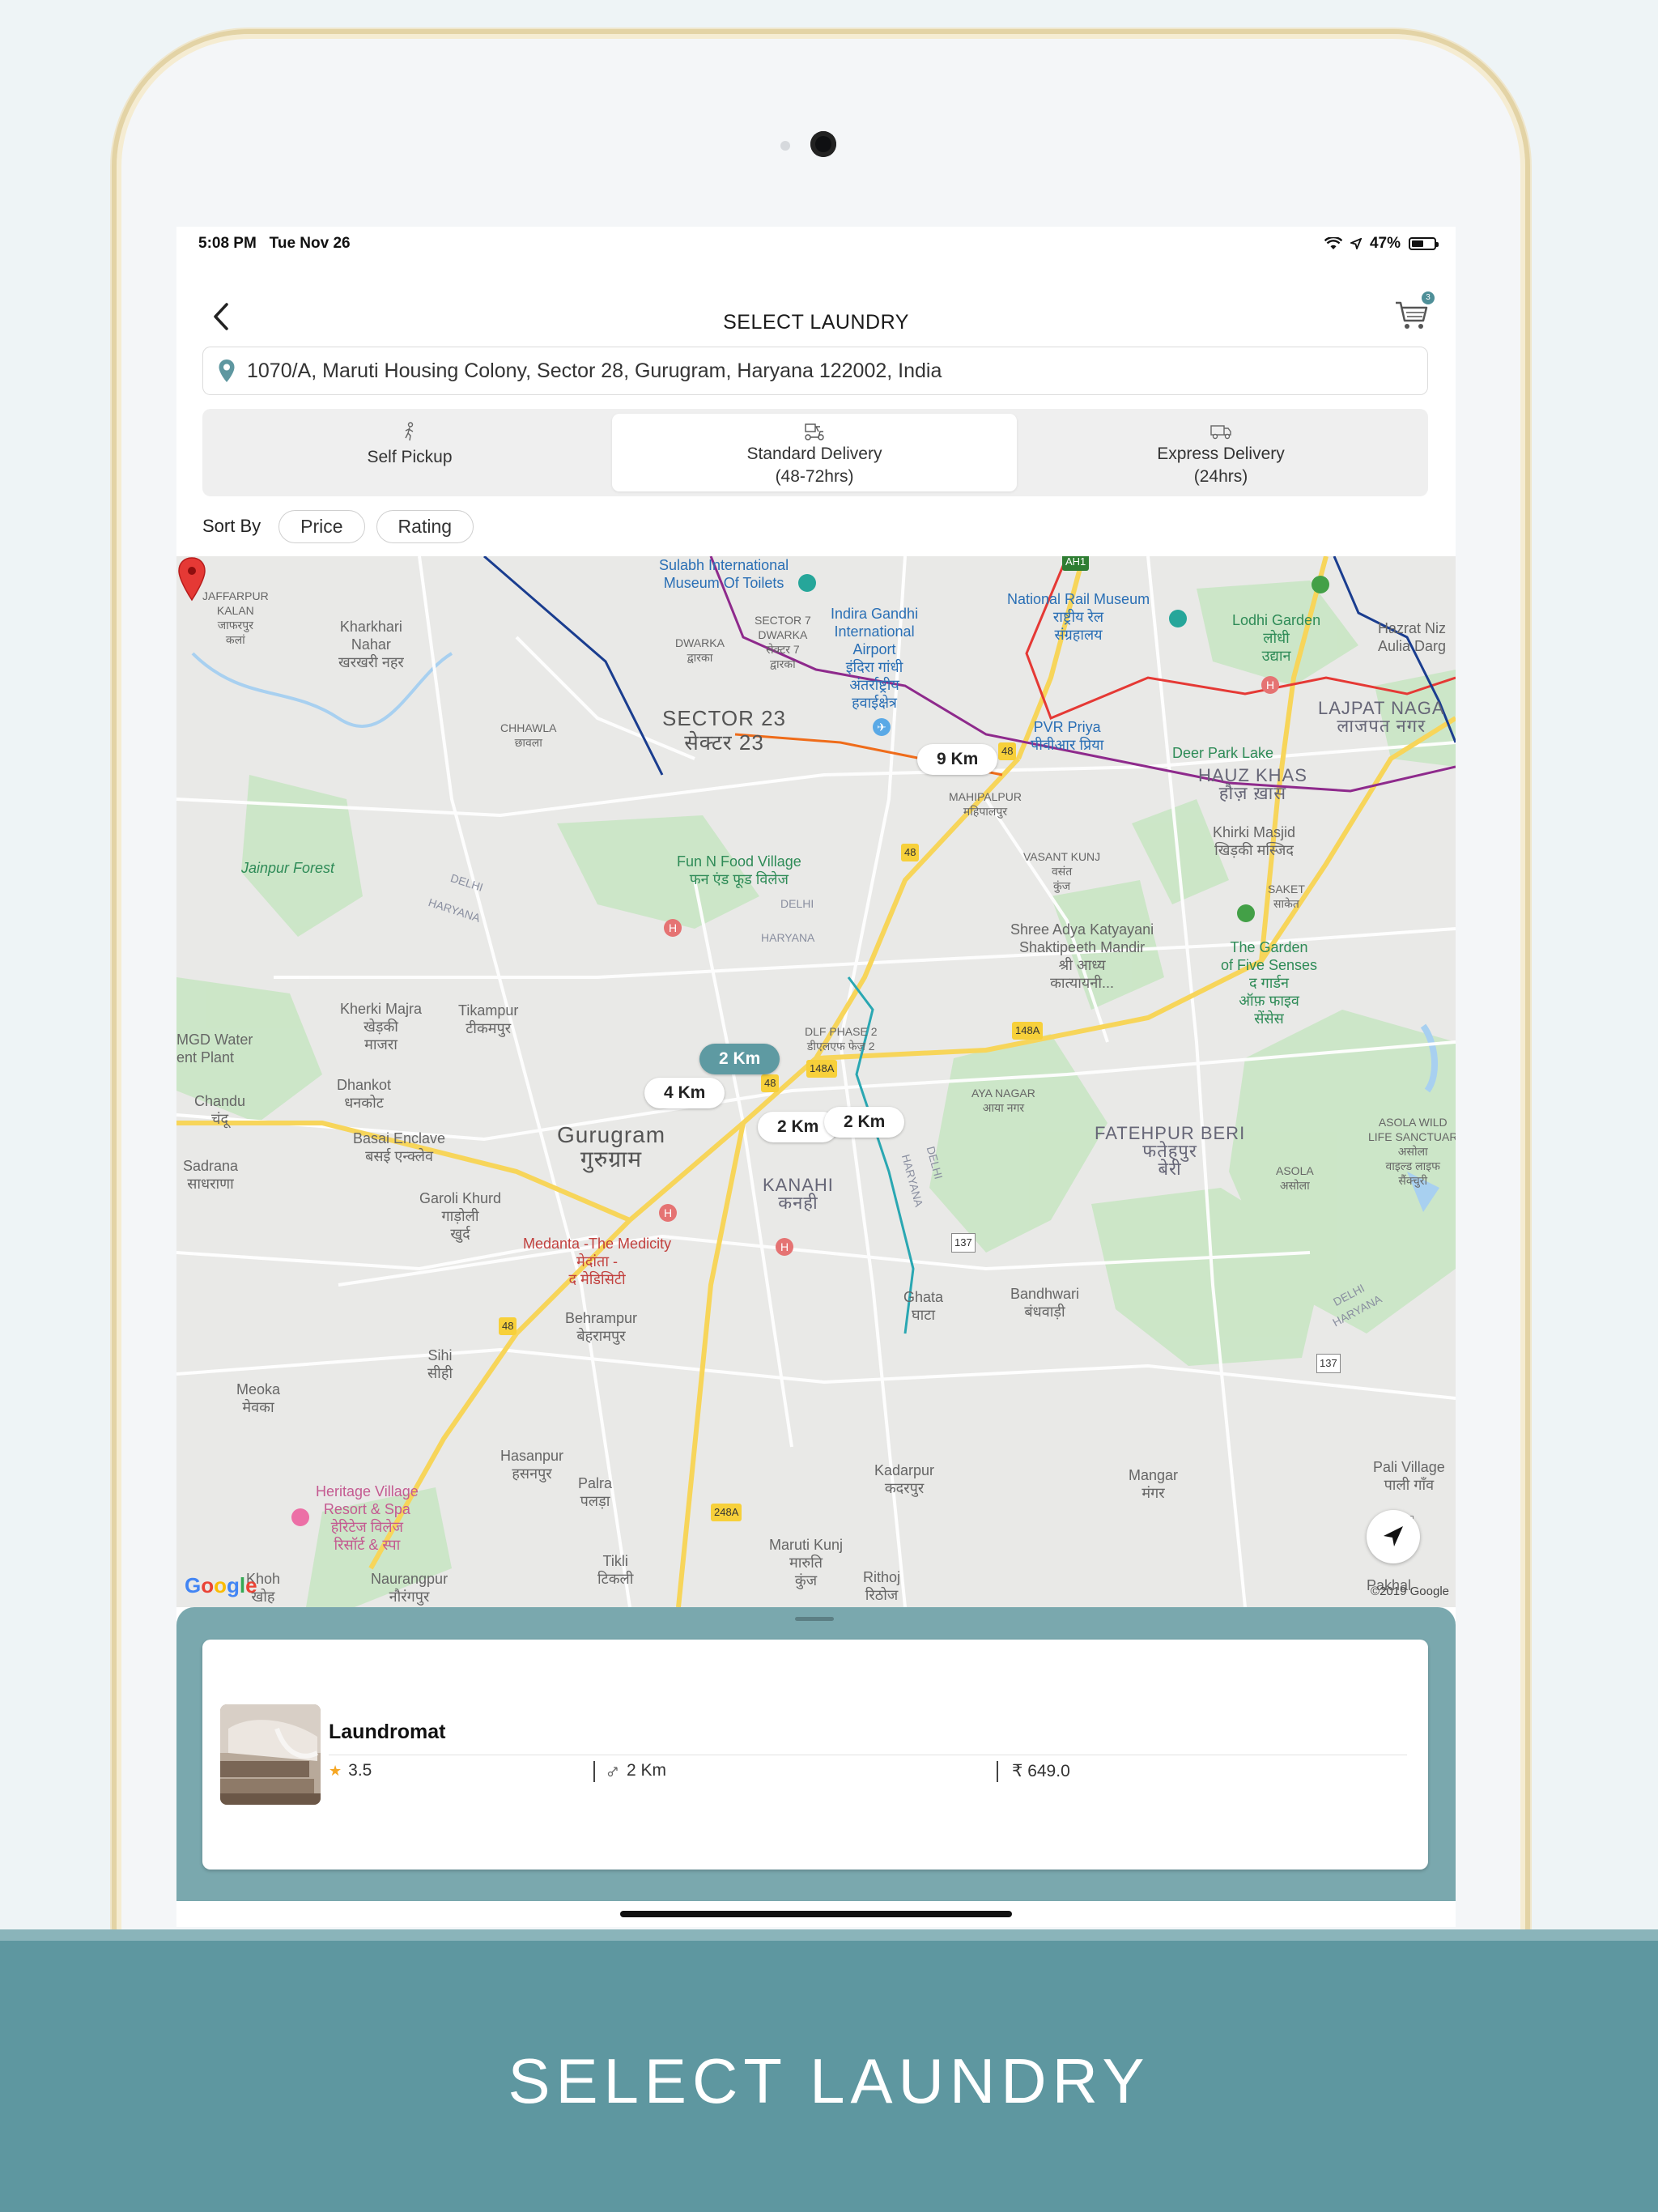  Describe the element at coordinates (816, 244) in the screenshot. I see `status-bar: 5:08 PM Tue Nov 26 47%` at that location.